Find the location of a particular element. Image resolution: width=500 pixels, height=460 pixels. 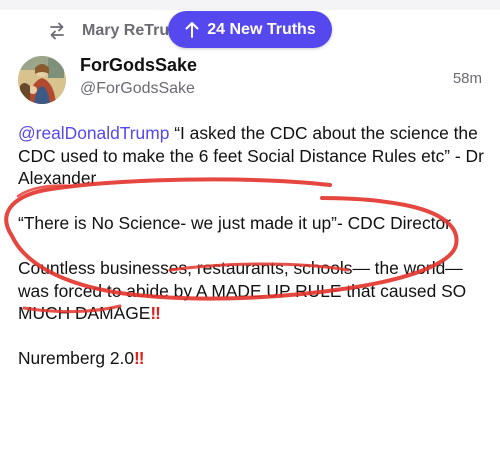

post-timestamp: 58m is located at coordinates (467, 78).